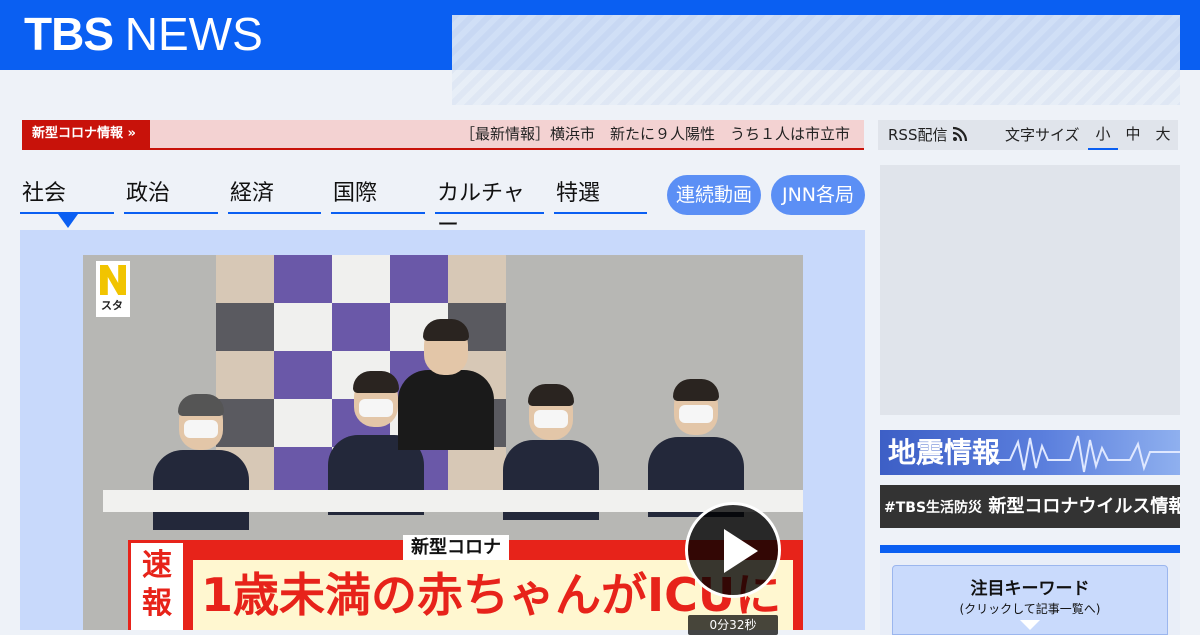 The width and height of the screenshot is (1200, 635). Describe the element at coordinates (453, 501) in the screenshot. I see `conference-table` at that location.